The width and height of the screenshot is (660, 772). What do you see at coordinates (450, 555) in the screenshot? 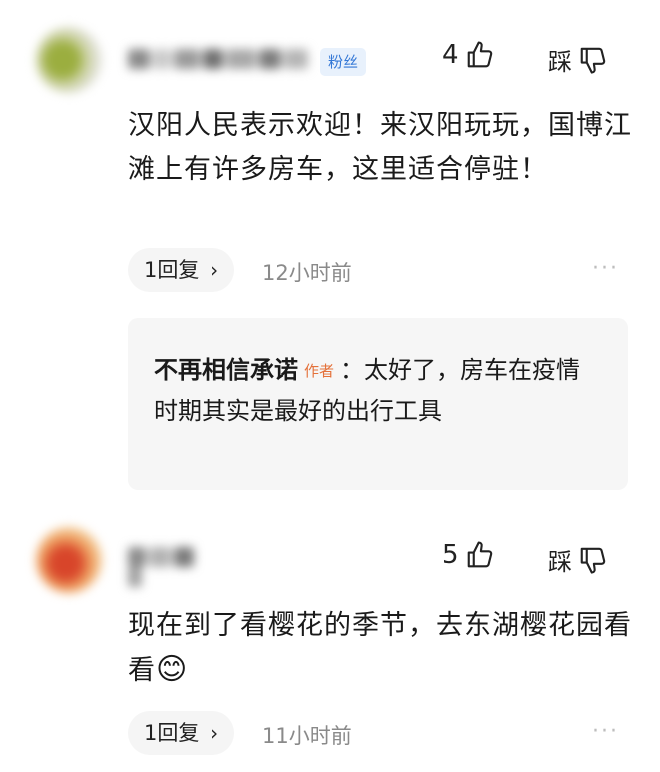
I see `like-count: 5` at bounding box center [450, 555].